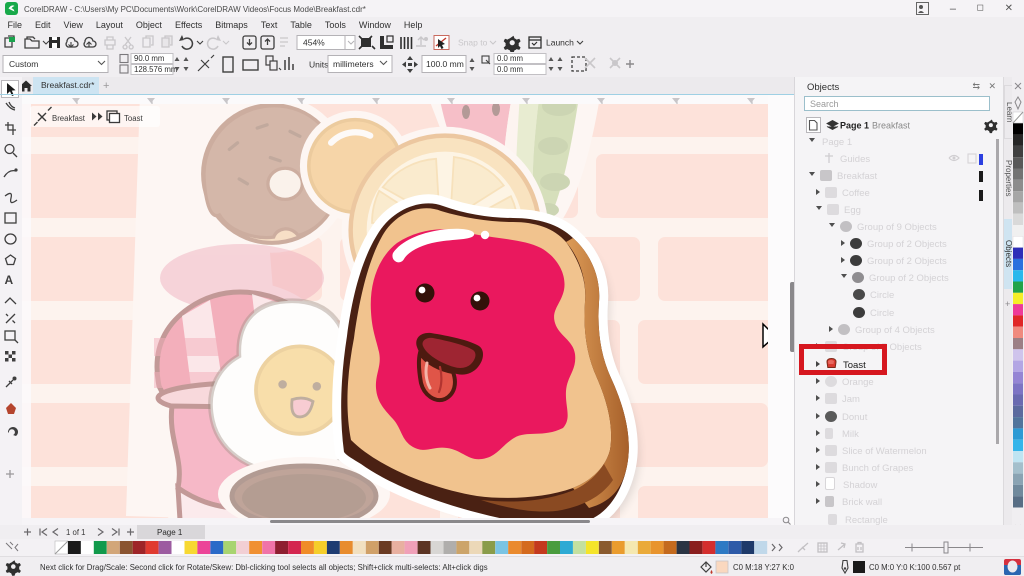 The width and height of the screenshot is (1024, 576). What do you see at coordinates (149, 58) in the screenshot?
I see `svg-text: 90.0 mm` at bounding box center [149, 58].